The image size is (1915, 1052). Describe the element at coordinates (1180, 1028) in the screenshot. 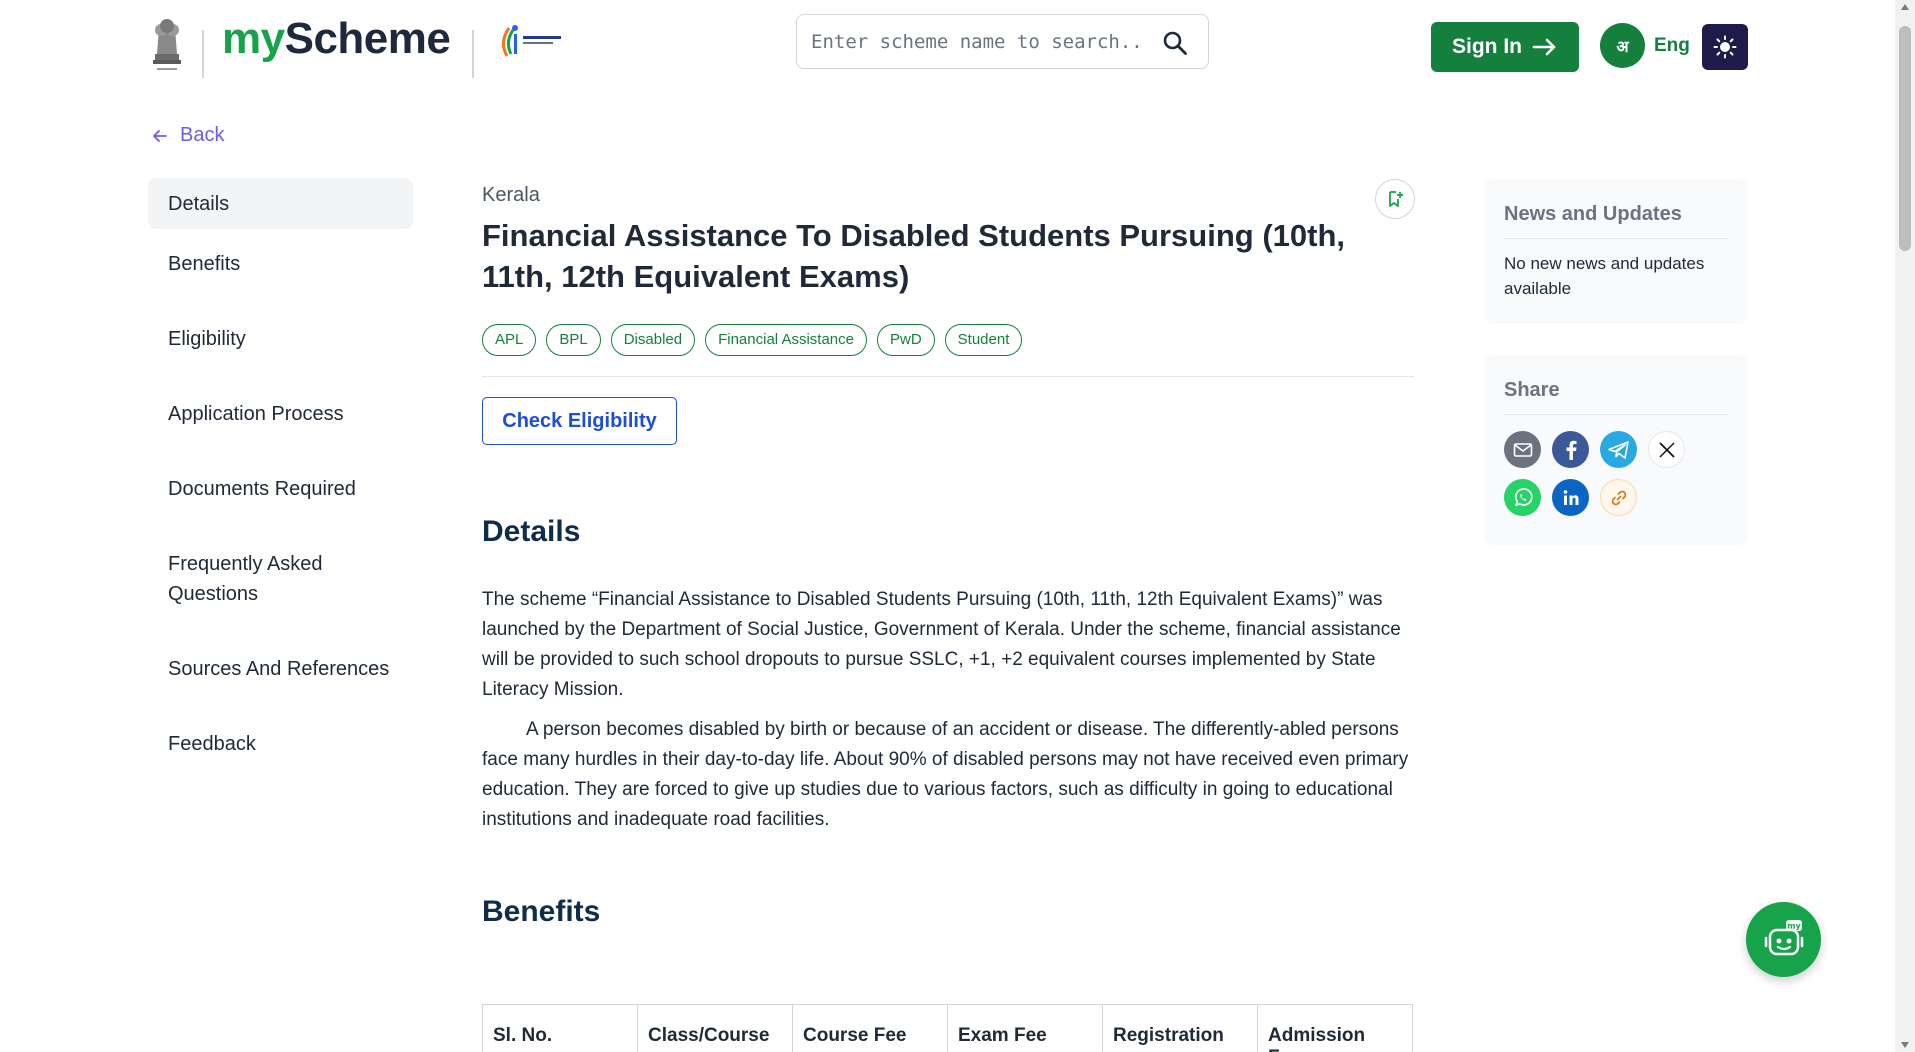

I see `table-header-cell: Registration` at that location.